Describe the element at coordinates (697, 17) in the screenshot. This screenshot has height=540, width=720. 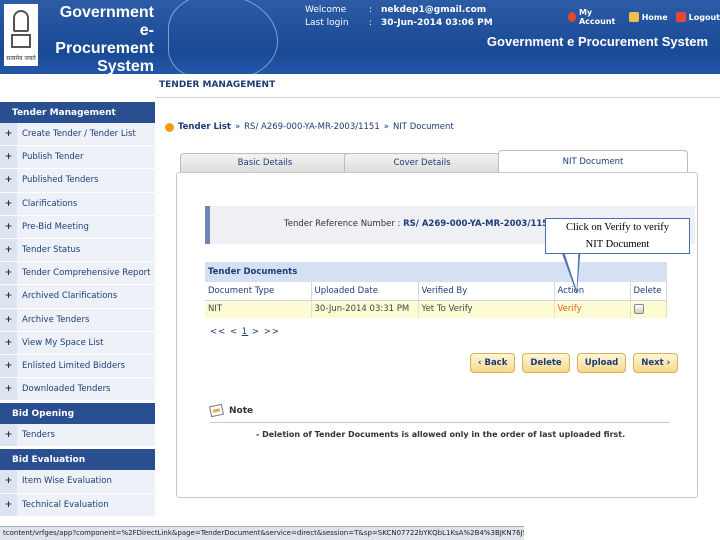
I see `logout-link: Logout` at that location.